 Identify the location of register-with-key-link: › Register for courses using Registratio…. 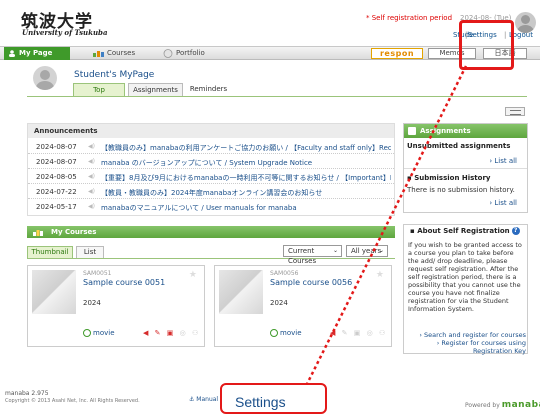
(470, 347).